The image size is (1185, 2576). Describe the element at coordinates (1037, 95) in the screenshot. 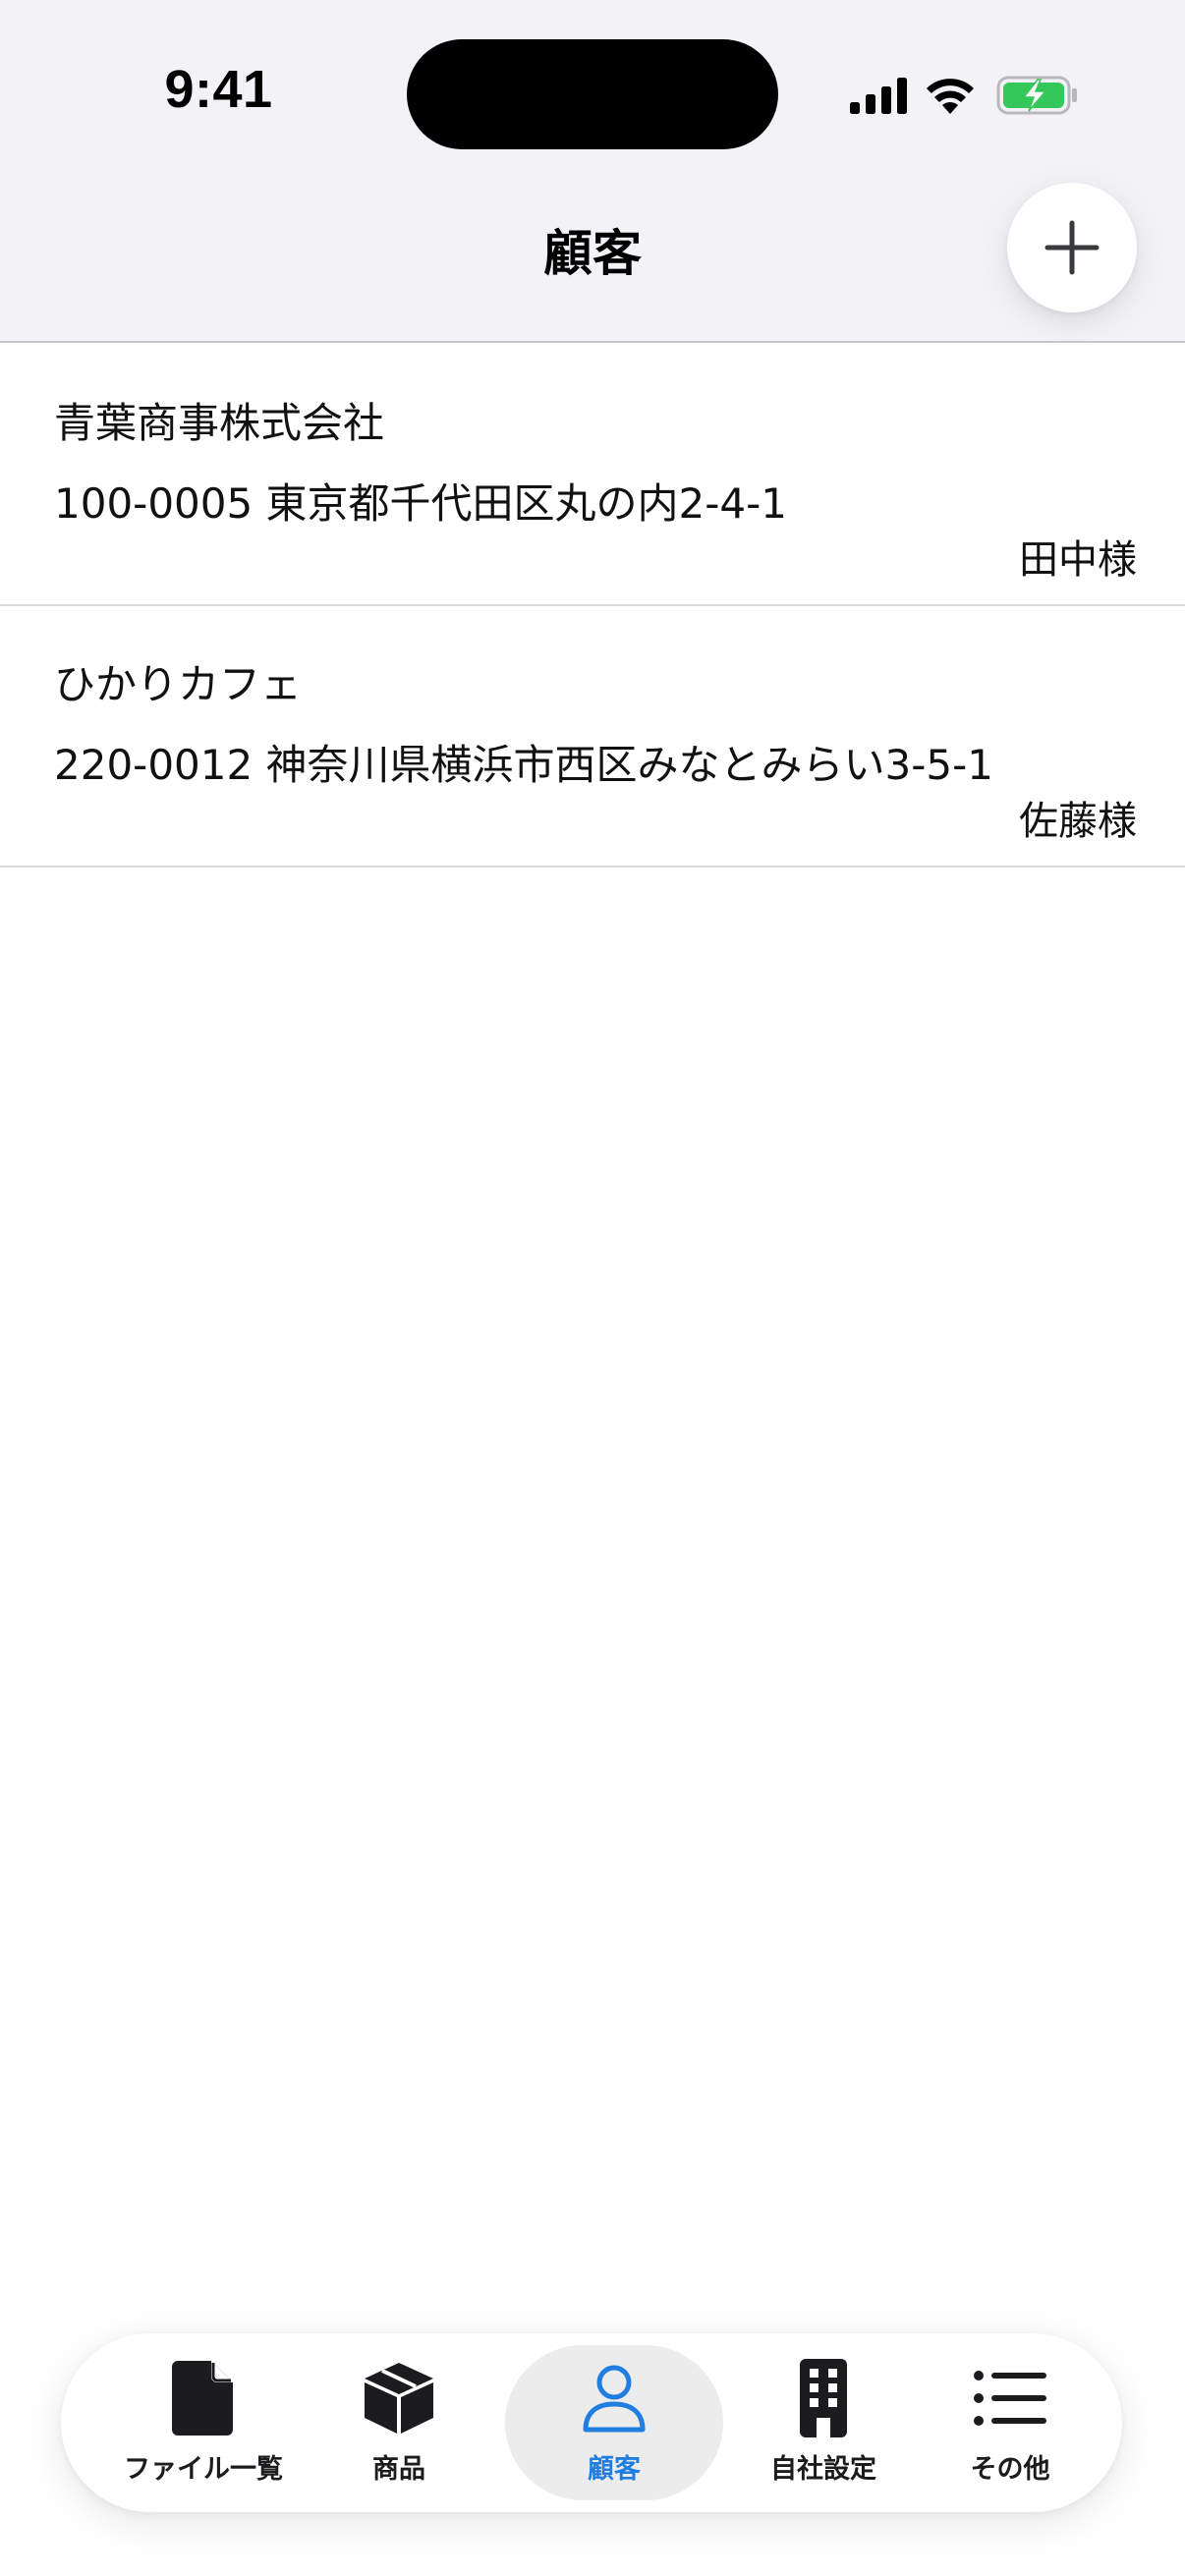

I see `battery-charging-icon` at that location.